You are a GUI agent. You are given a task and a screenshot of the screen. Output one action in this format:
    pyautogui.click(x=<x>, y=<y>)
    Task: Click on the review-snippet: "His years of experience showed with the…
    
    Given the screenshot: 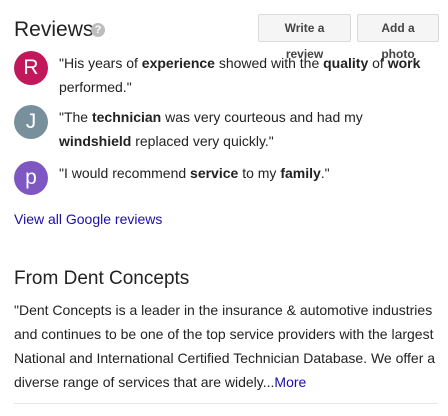 What is the action you would take?
    pyautogui.click(x=248, y=75)
    